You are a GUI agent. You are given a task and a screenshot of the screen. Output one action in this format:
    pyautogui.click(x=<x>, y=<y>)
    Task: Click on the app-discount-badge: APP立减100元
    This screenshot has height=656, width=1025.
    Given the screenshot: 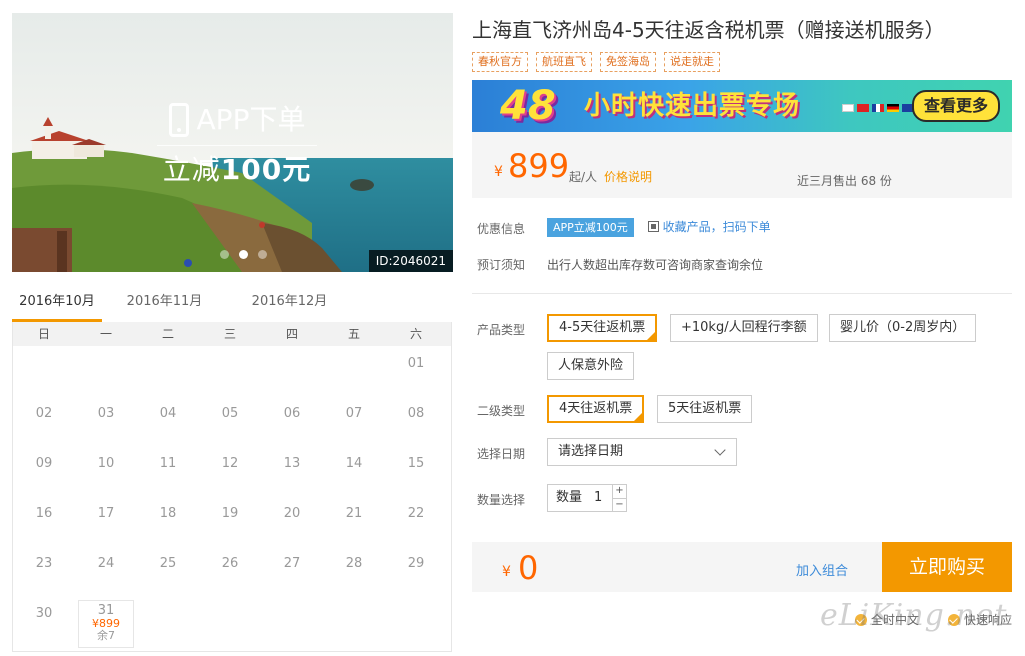 What is the action you would take?
    pyautogui.click(x=590, y=227)
    